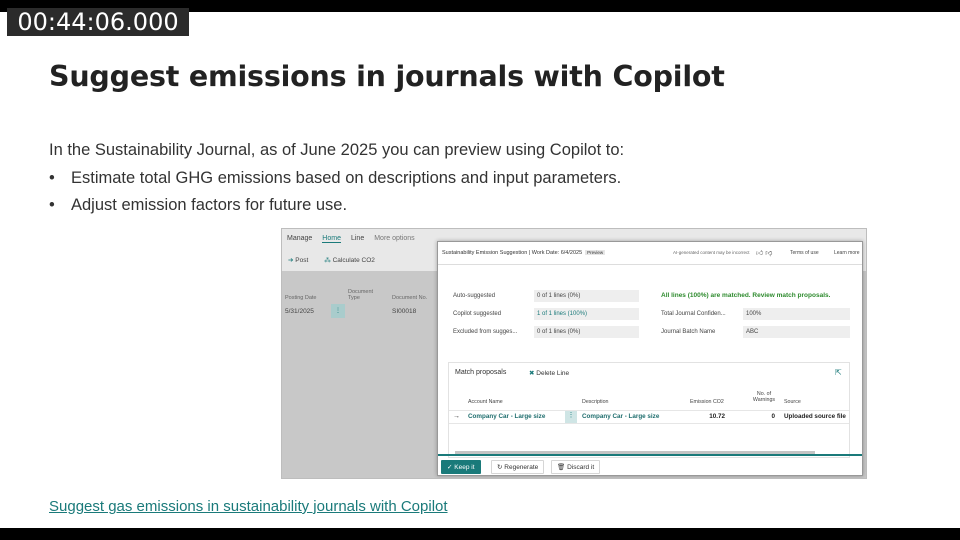  What do you see at coordinates (768, 253) in the screenshot?
I see `thumbs-down-icon: 👎︎` at bounding box center [768, 253].